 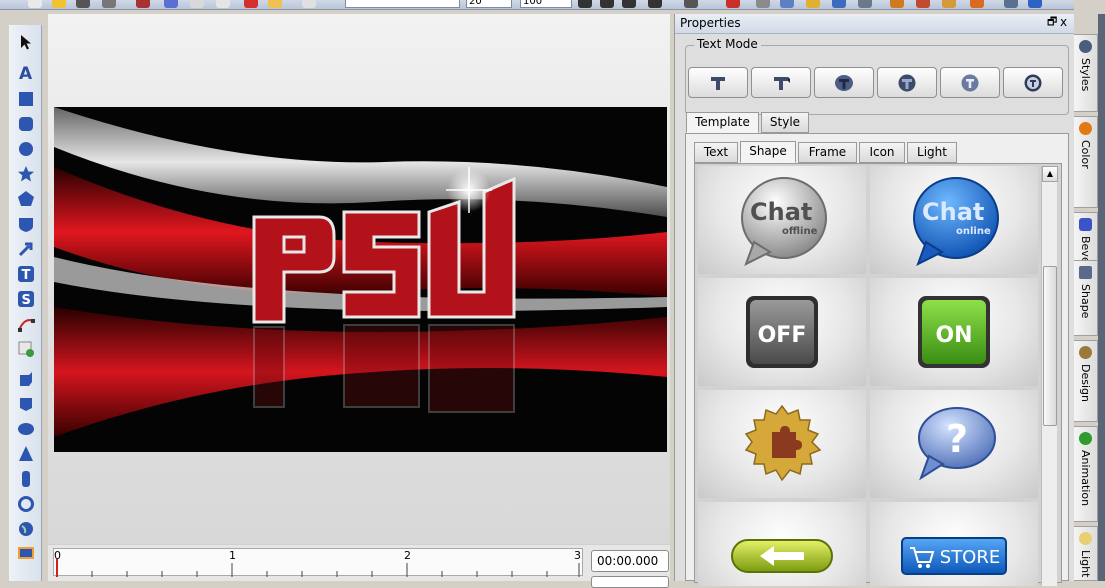 I want to click on copy-icon, so click(x=197, y=4).